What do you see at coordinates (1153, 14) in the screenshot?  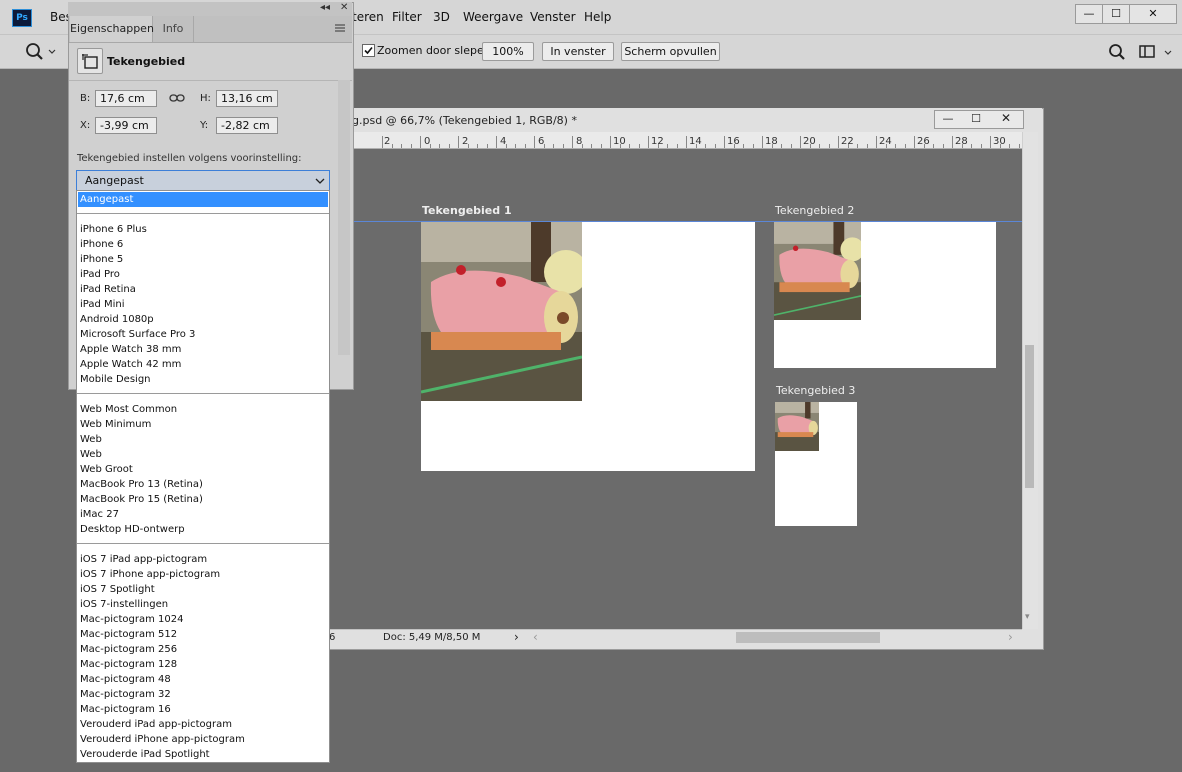 I see `app-close-button: ✕` at bounding box center [1153, 14].